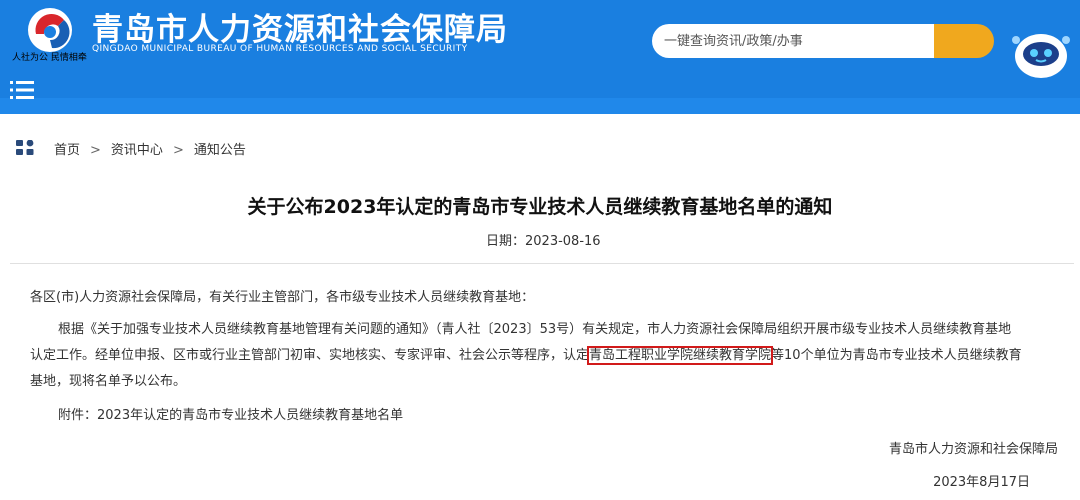  I want to click on header-slogan: 人社为公 民情相牵, so click(49, 58).